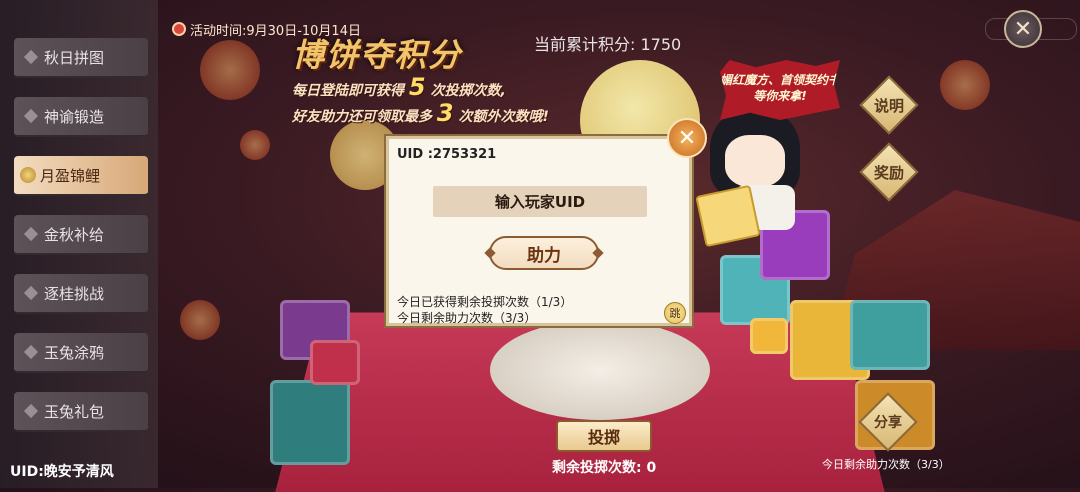 Image resolution: width=1080 pixels, height=492 pixels. What do you see at coordinates (780, 90) in the screenshot?
I see `promo-badge: 媚红魔方、首领契约书等你来拿!` at bounding box center [780, 90].